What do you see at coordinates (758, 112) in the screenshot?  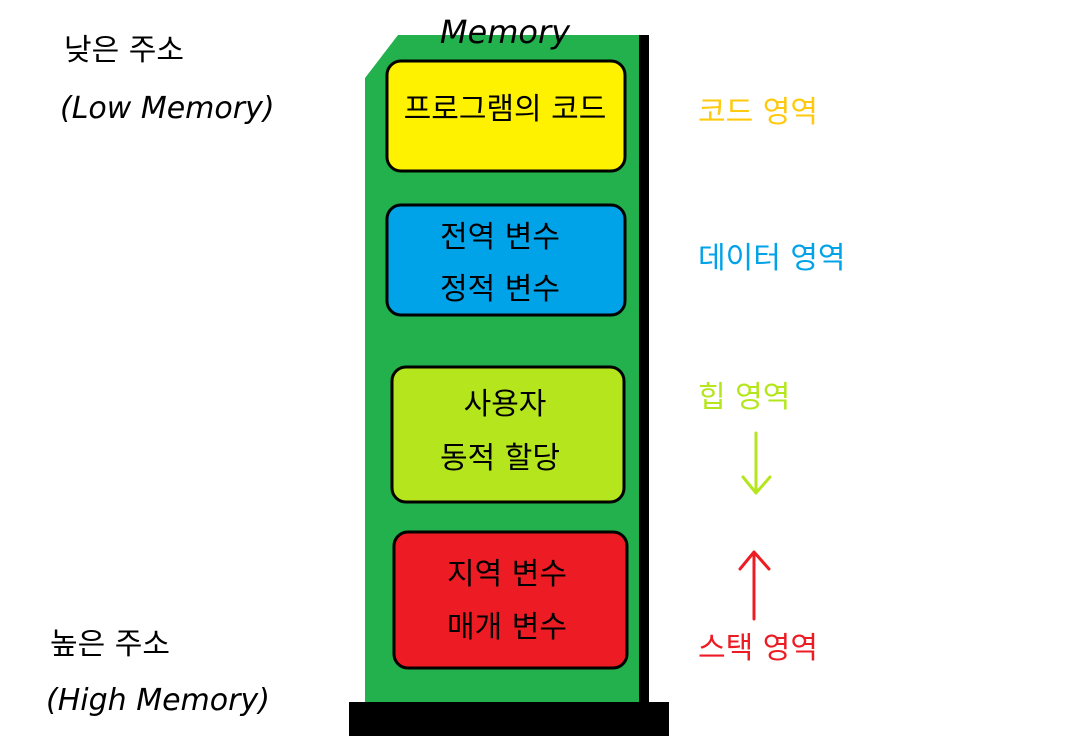 I see `code-region-label: 코드 영역` at bounding box center [758, 112].